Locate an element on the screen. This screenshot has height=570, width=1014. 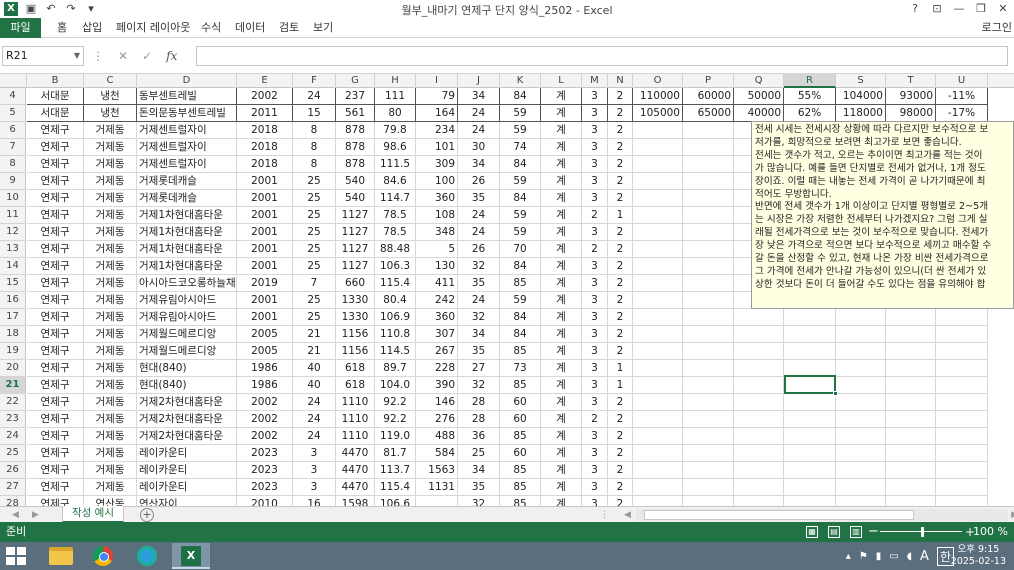
cell-J27: 35 is located at coordinates (479, 487).